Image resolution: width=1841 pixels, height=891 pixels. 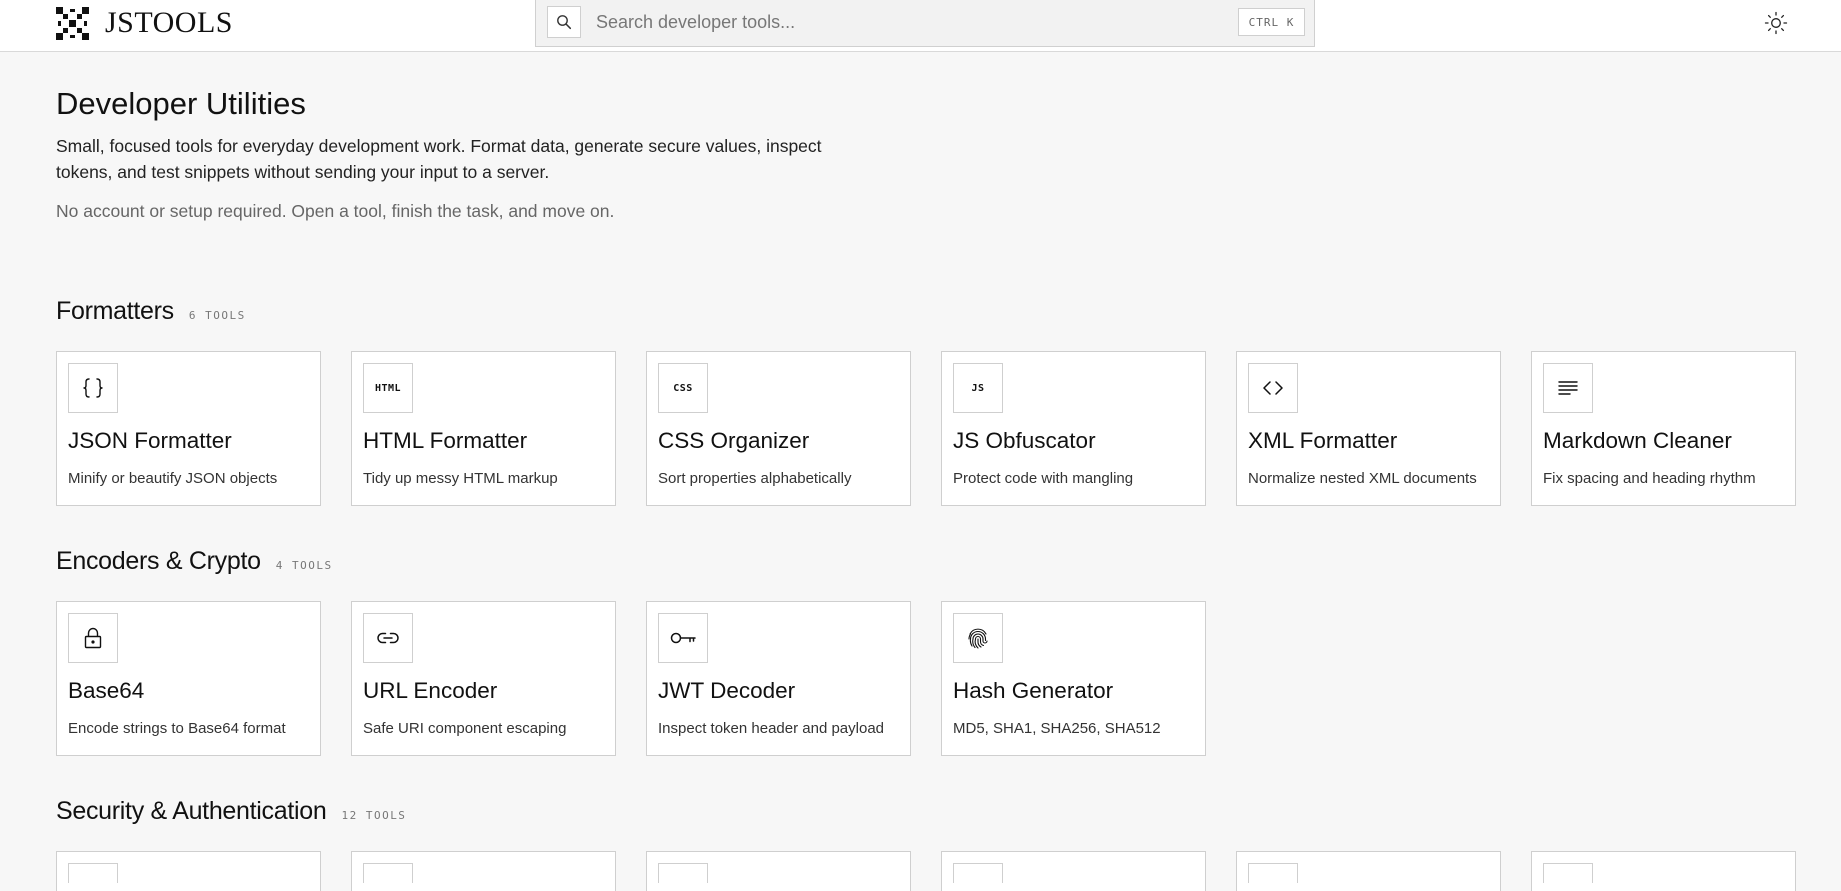 I want to click on tool-description: Encode strings to Base64 format, so click(x=177, y=728).